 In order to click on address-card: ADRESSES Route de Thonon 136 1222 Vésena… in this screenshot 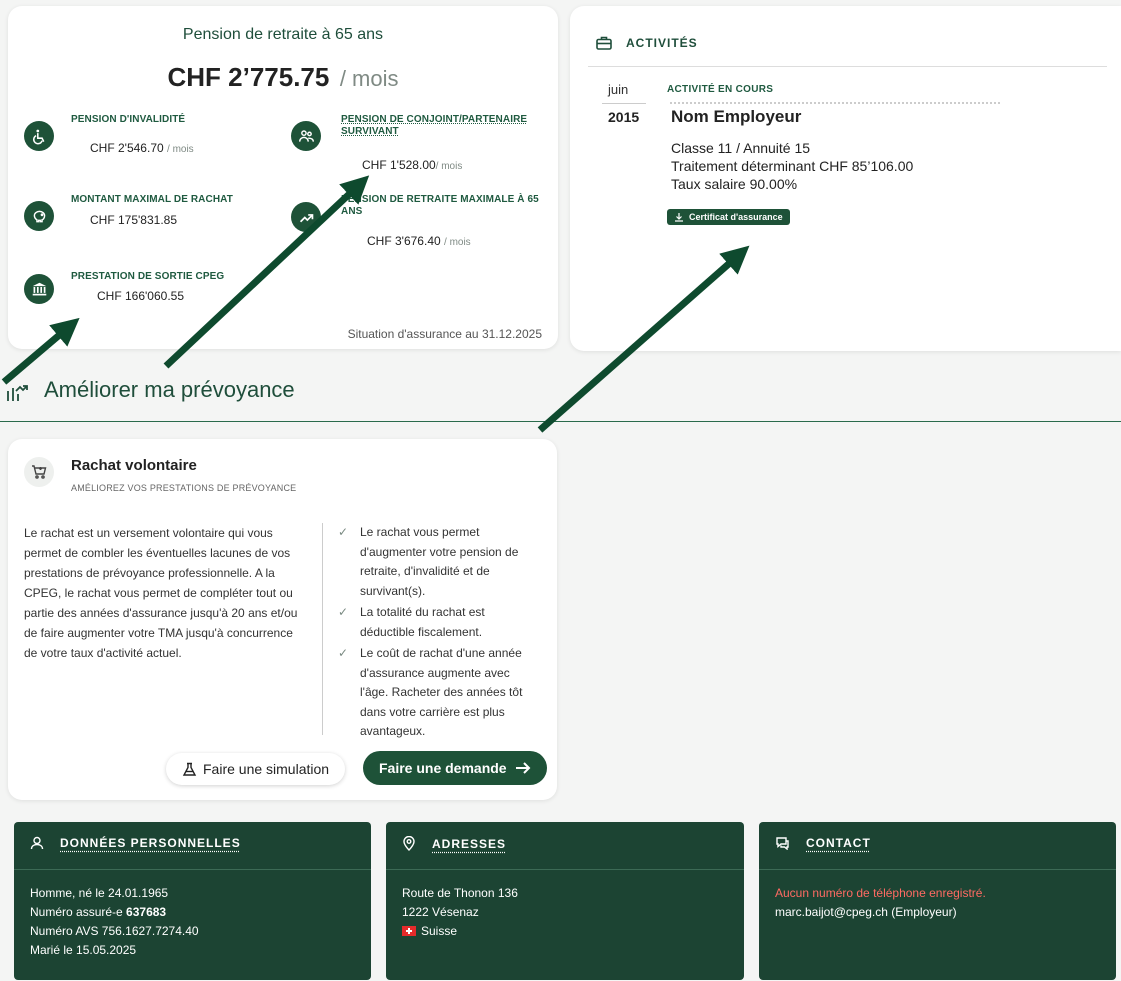, I will do `click(565, 901)`.